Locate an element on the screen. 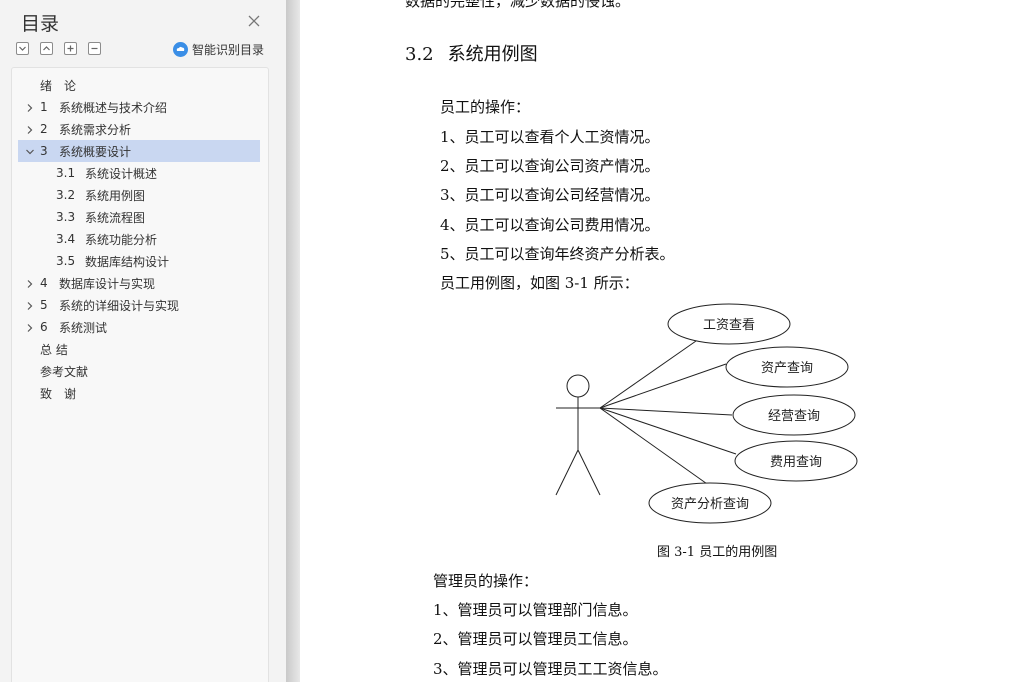 This screenshot has width=1017, height=682. use-case-label: 费用查询 is located at coordinates (796, 462).